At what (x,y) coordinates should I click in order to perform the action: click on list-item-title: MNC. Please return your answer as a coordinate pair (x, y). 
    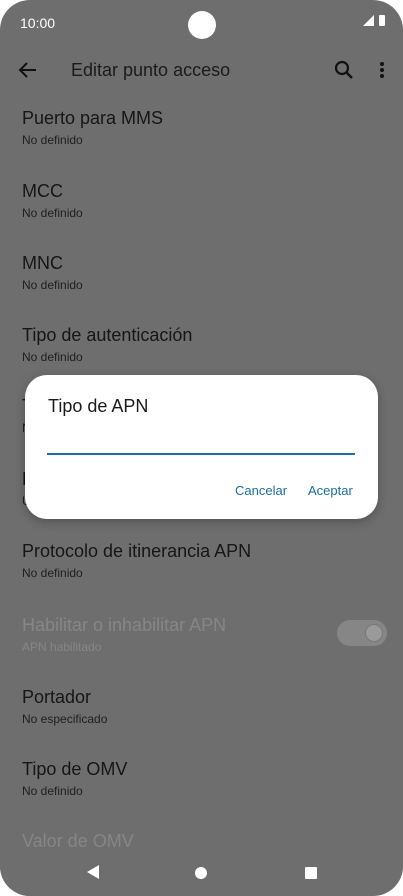
    Looking at the image, I should click on (42, 263).